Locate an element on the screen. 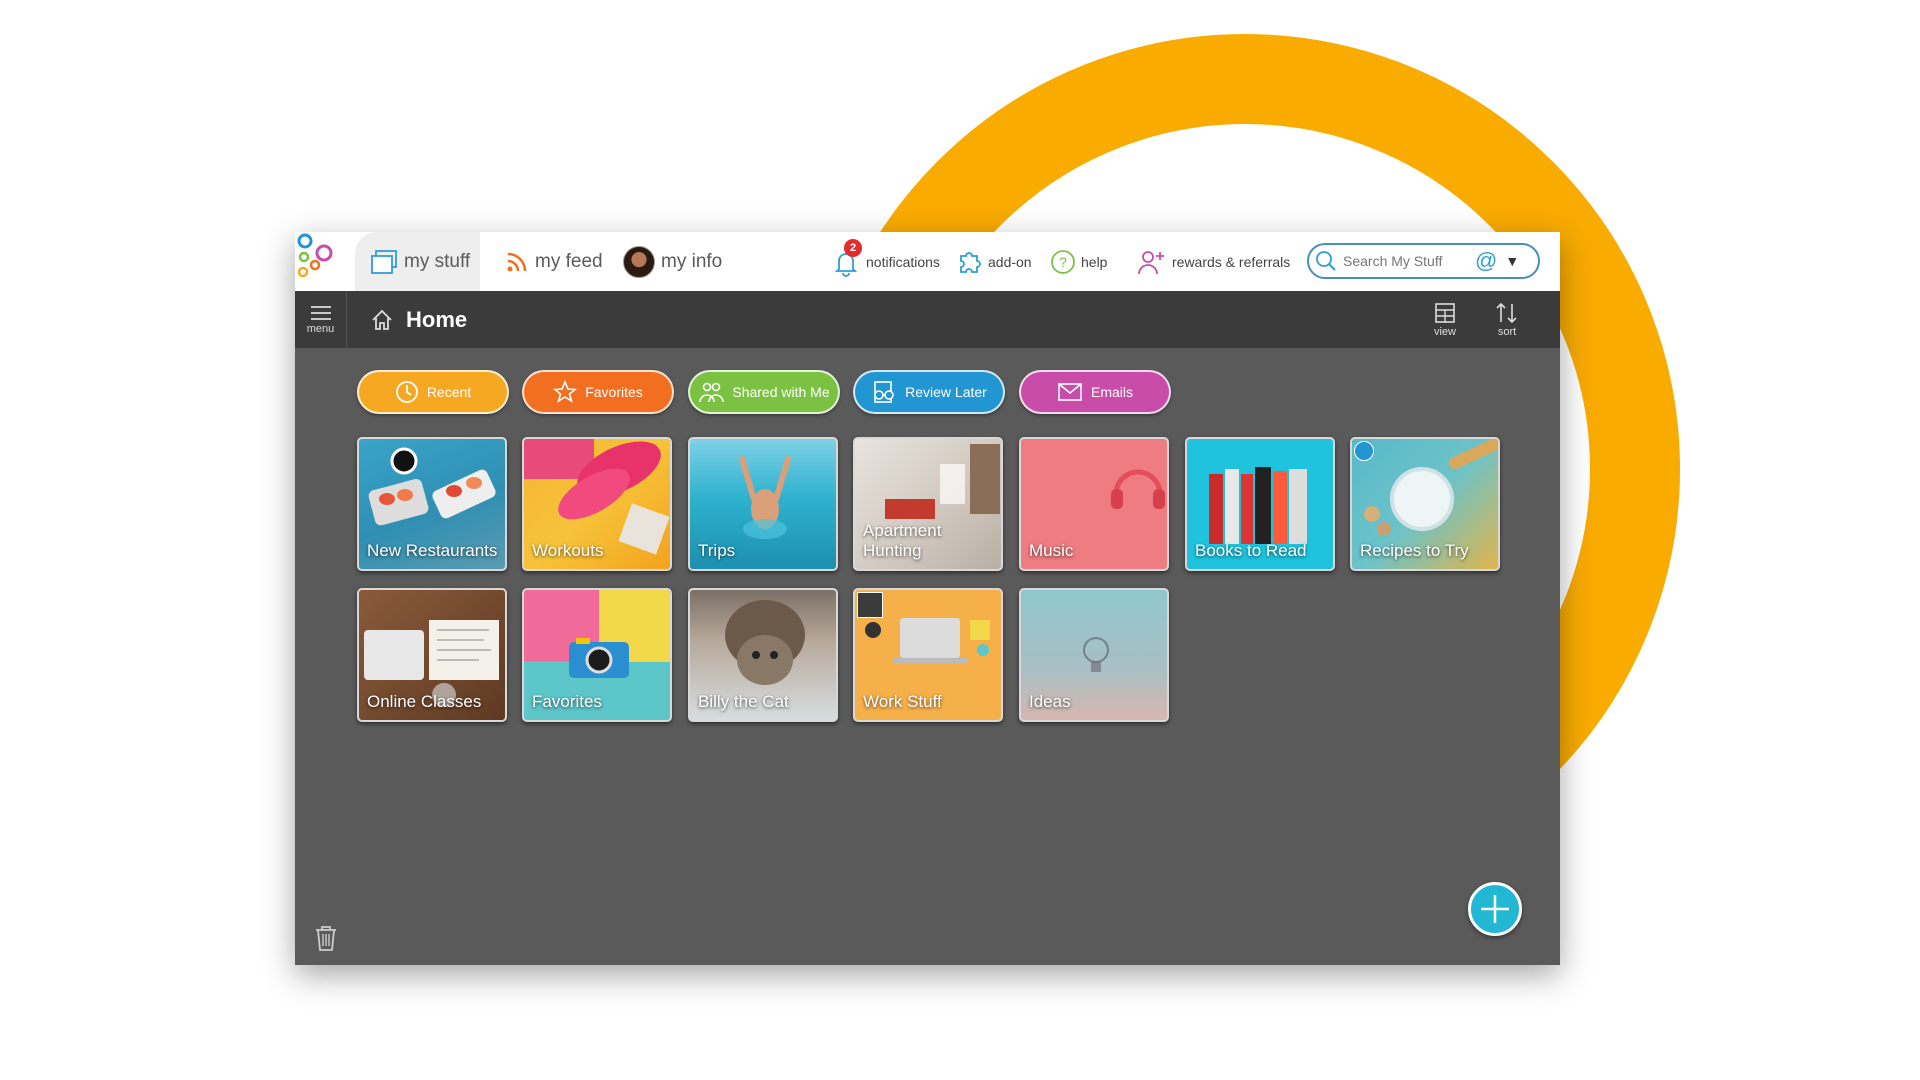 The width and height of the screenshot is (1920, 1080). tab-my-info: my info is located at coordinates (672, 261).